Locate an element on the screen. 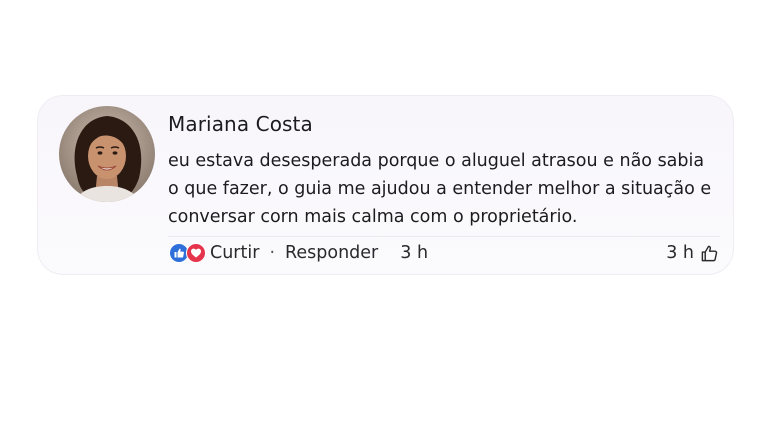 This screenshot has height=446, width=768. reply-button: Responder is located at coordinates (331, 253).